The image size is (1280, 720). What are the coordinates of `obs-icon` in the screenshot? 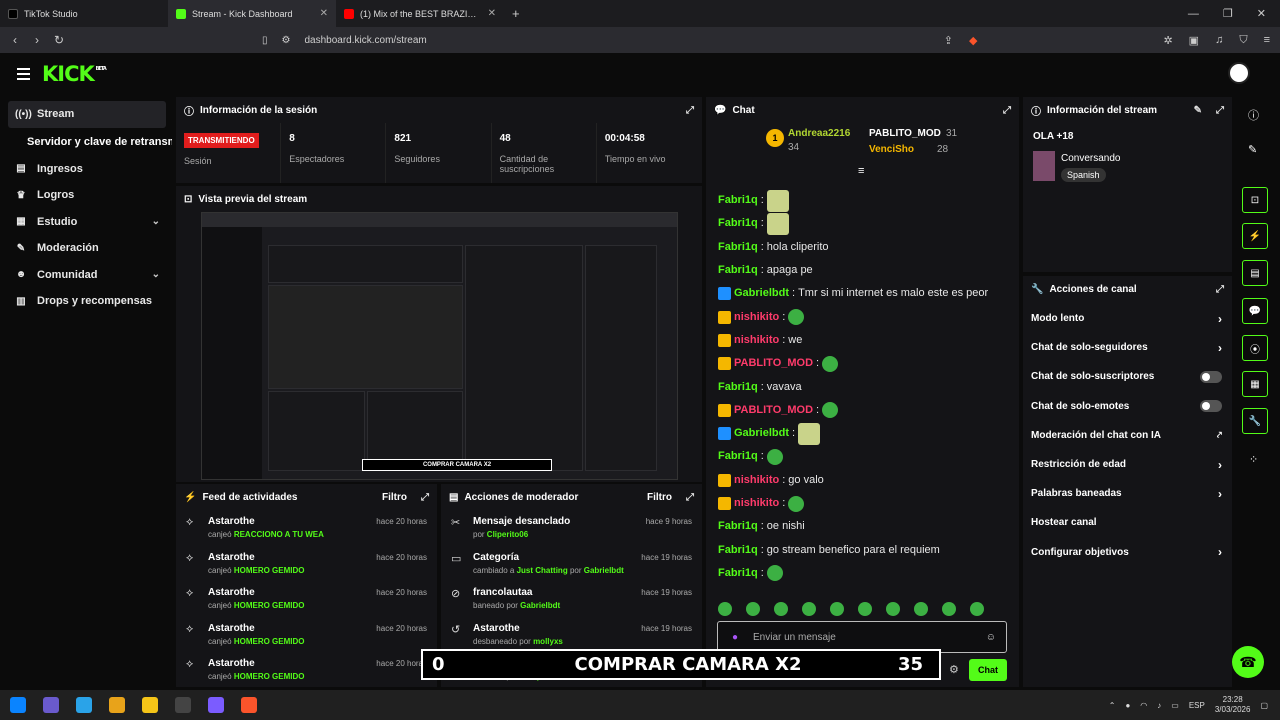 It's located at (183, 705).